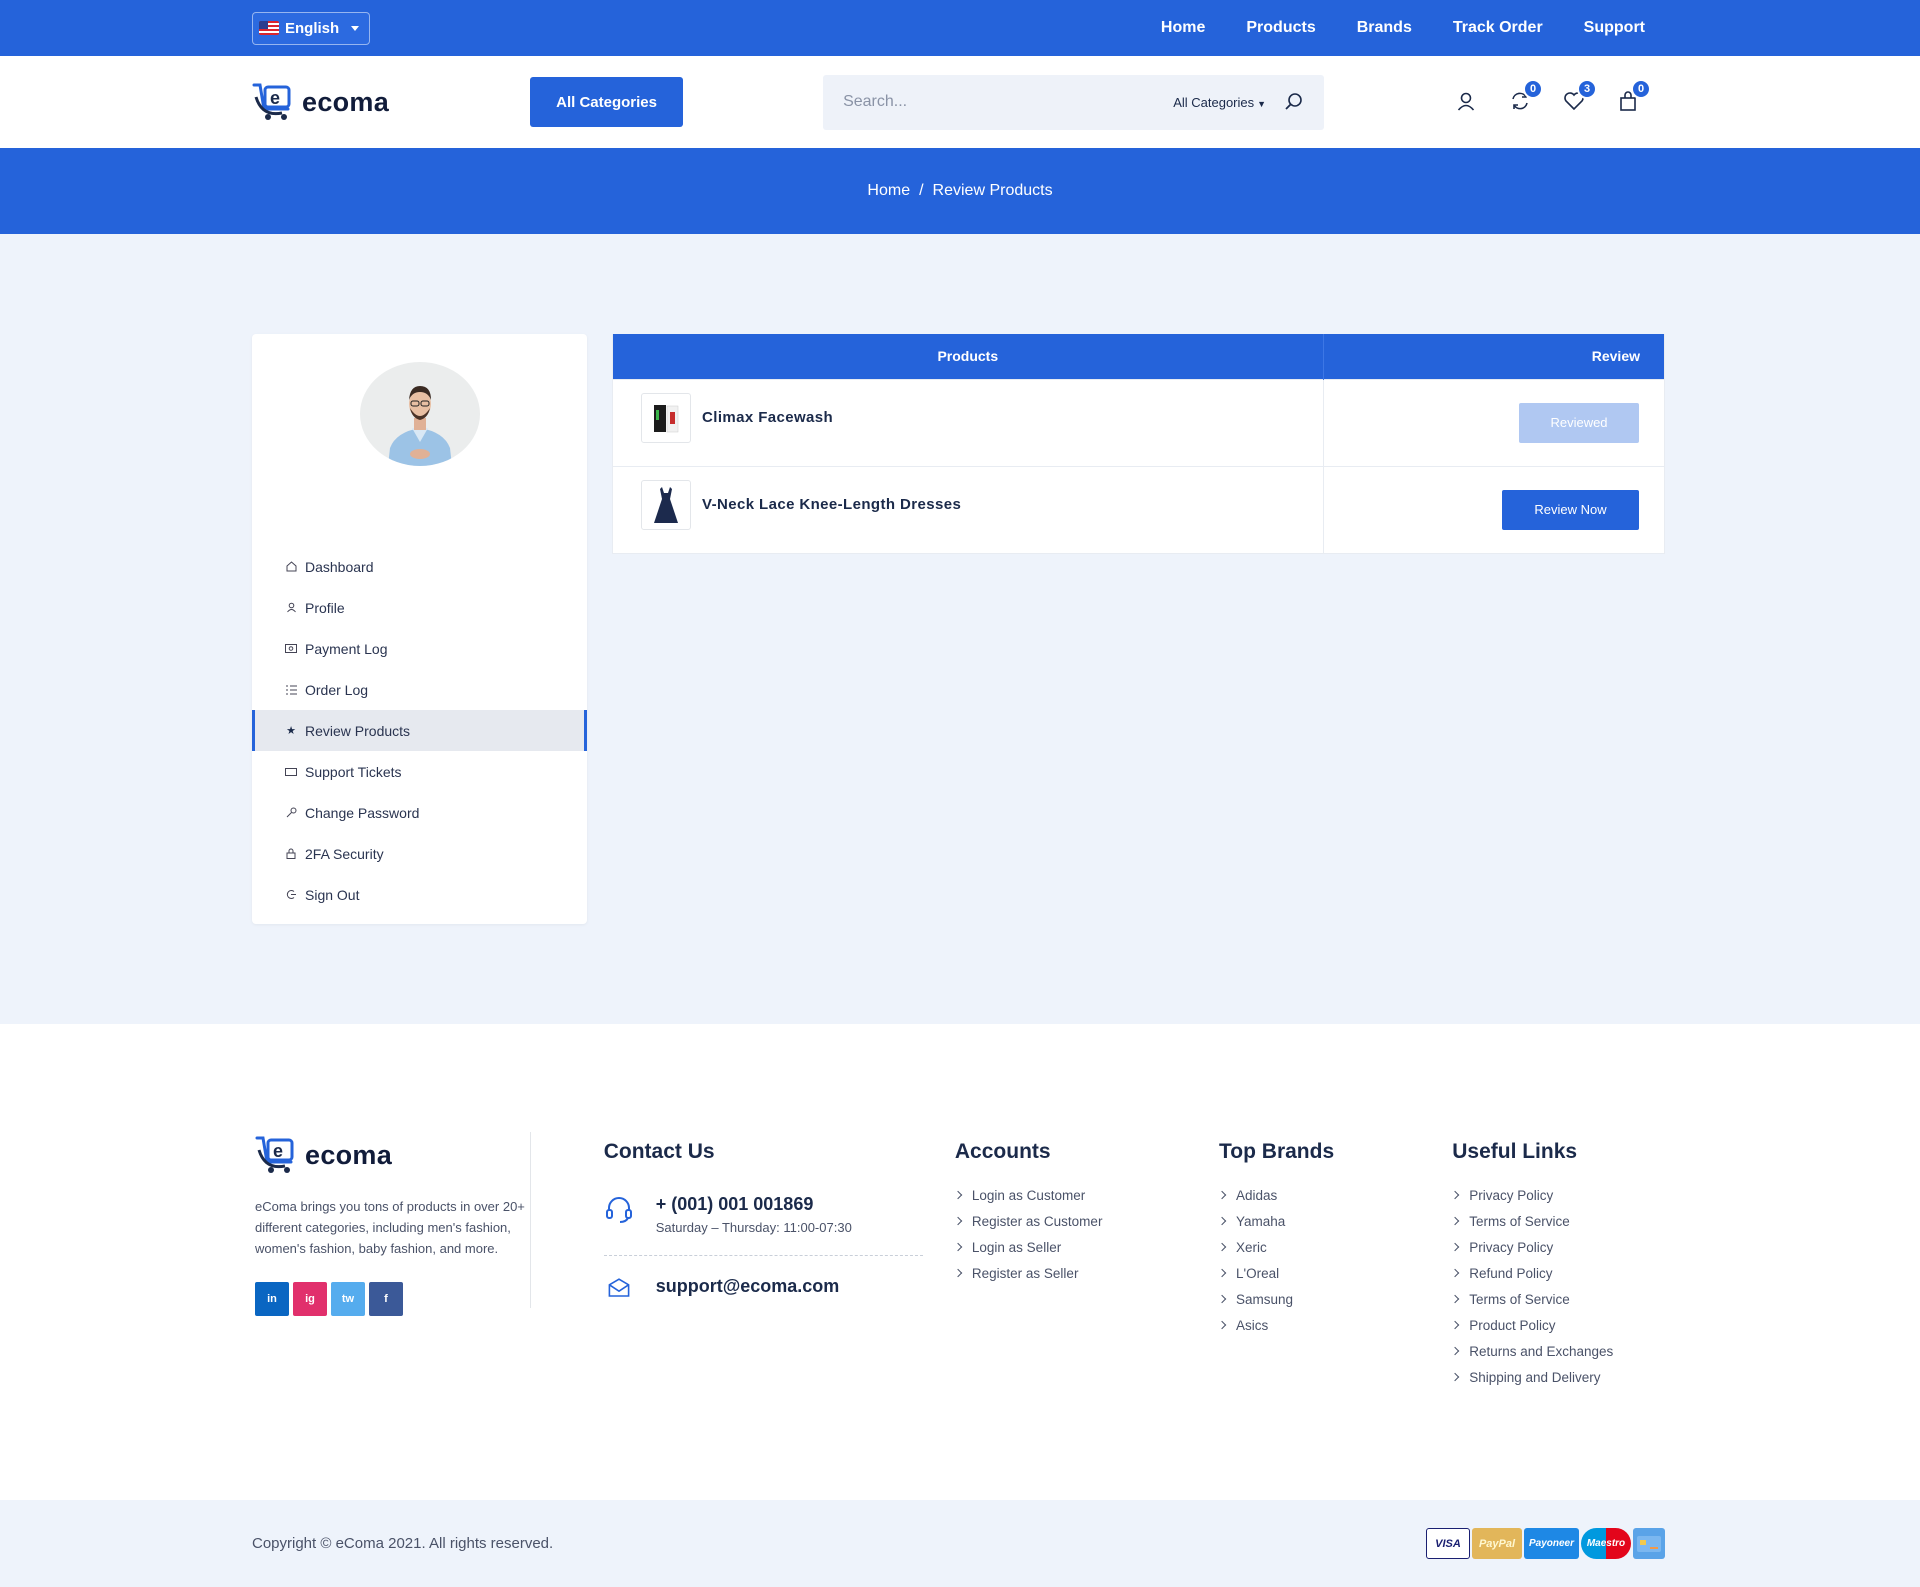  What do you see at coordinates (1580, 96) in the screenshot?
I see `wishlist-button: 3` at bounding box center [1580, 96].